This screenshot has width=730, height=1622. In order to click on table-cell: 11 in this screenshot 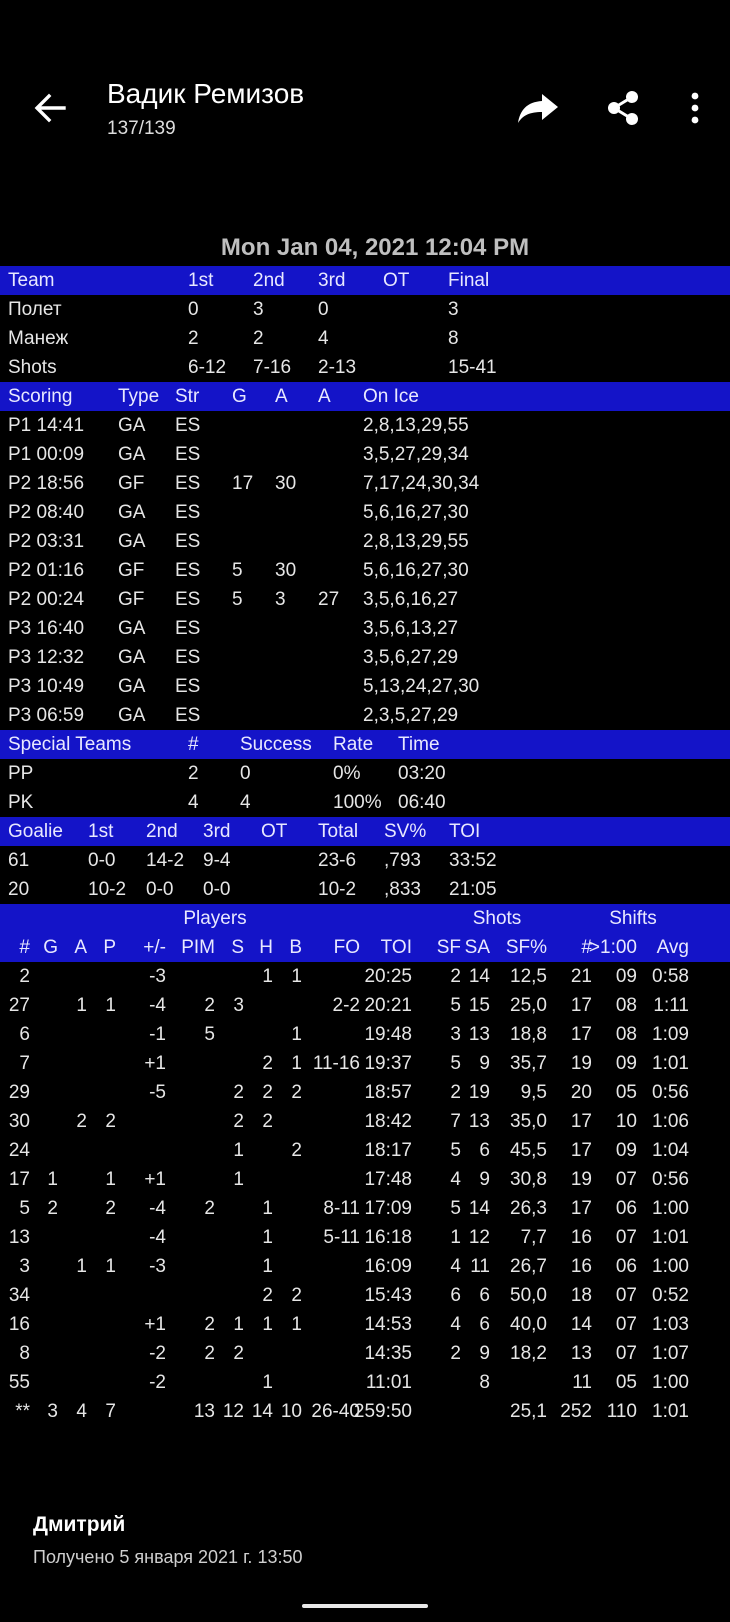, I will do `click(480, 1266)`.